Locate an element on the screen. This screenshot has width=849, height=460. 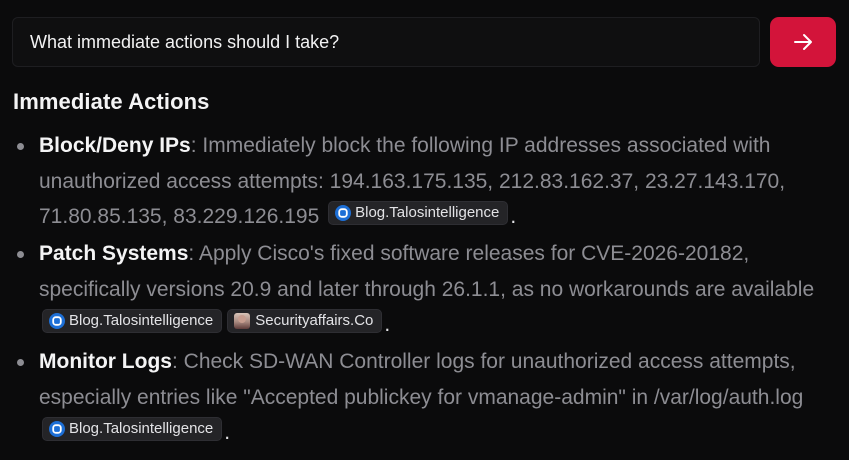
action-term: Block/Deny IPs is located at coordinates (115, 145).